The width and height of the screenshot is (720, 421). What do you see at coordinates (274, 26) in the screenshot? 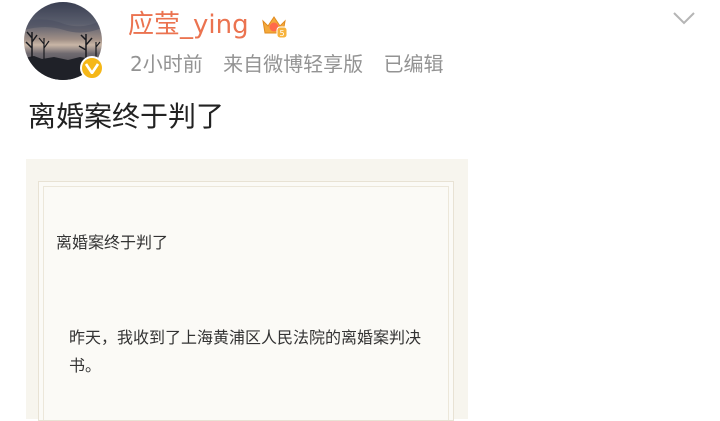
I see `crown-member-icon: 5` at bounding box center [274, 26].